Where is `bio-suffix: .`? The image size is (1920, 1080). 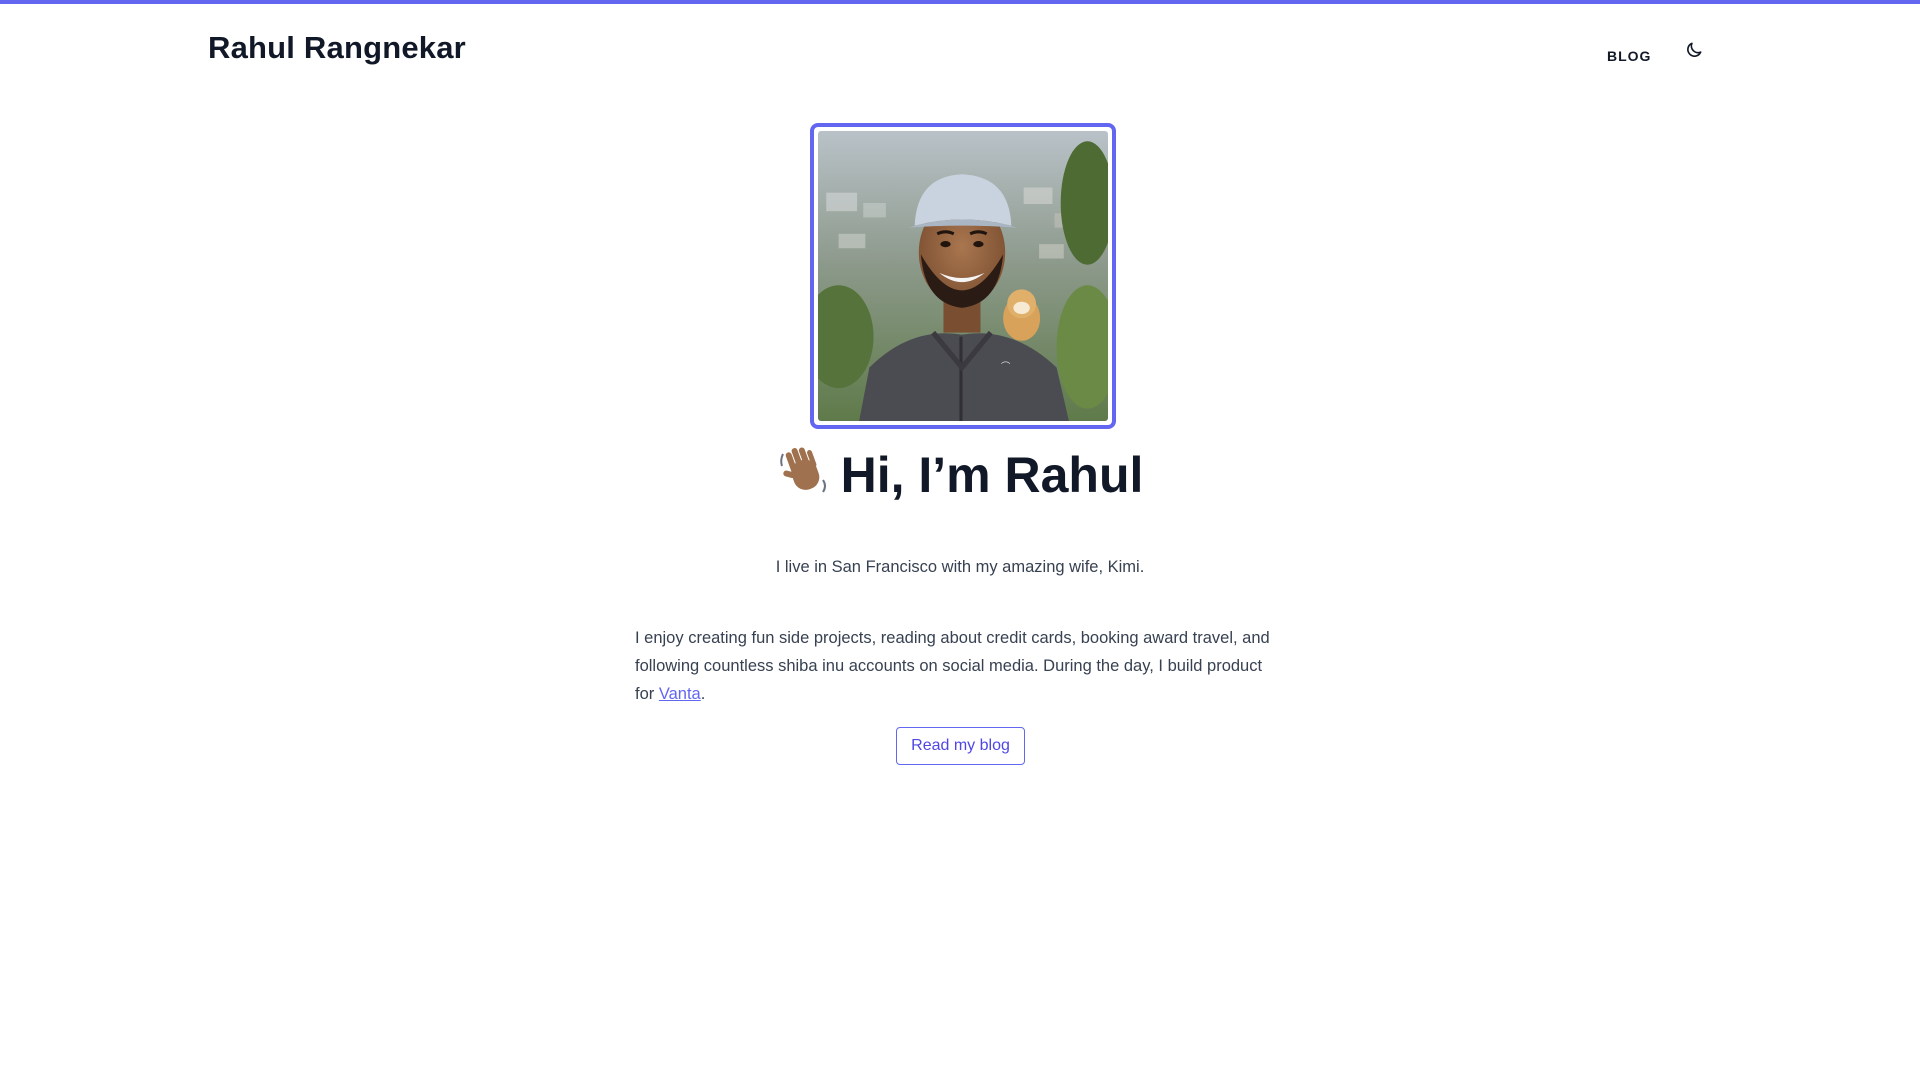
bio-suffix: . is located at coordinates (703, 694).